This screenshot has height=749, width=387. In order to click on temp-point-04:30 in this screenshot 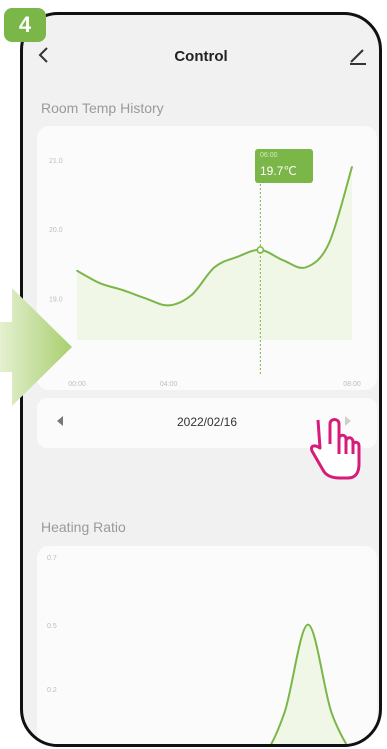, I will do `click(191, 295)`.